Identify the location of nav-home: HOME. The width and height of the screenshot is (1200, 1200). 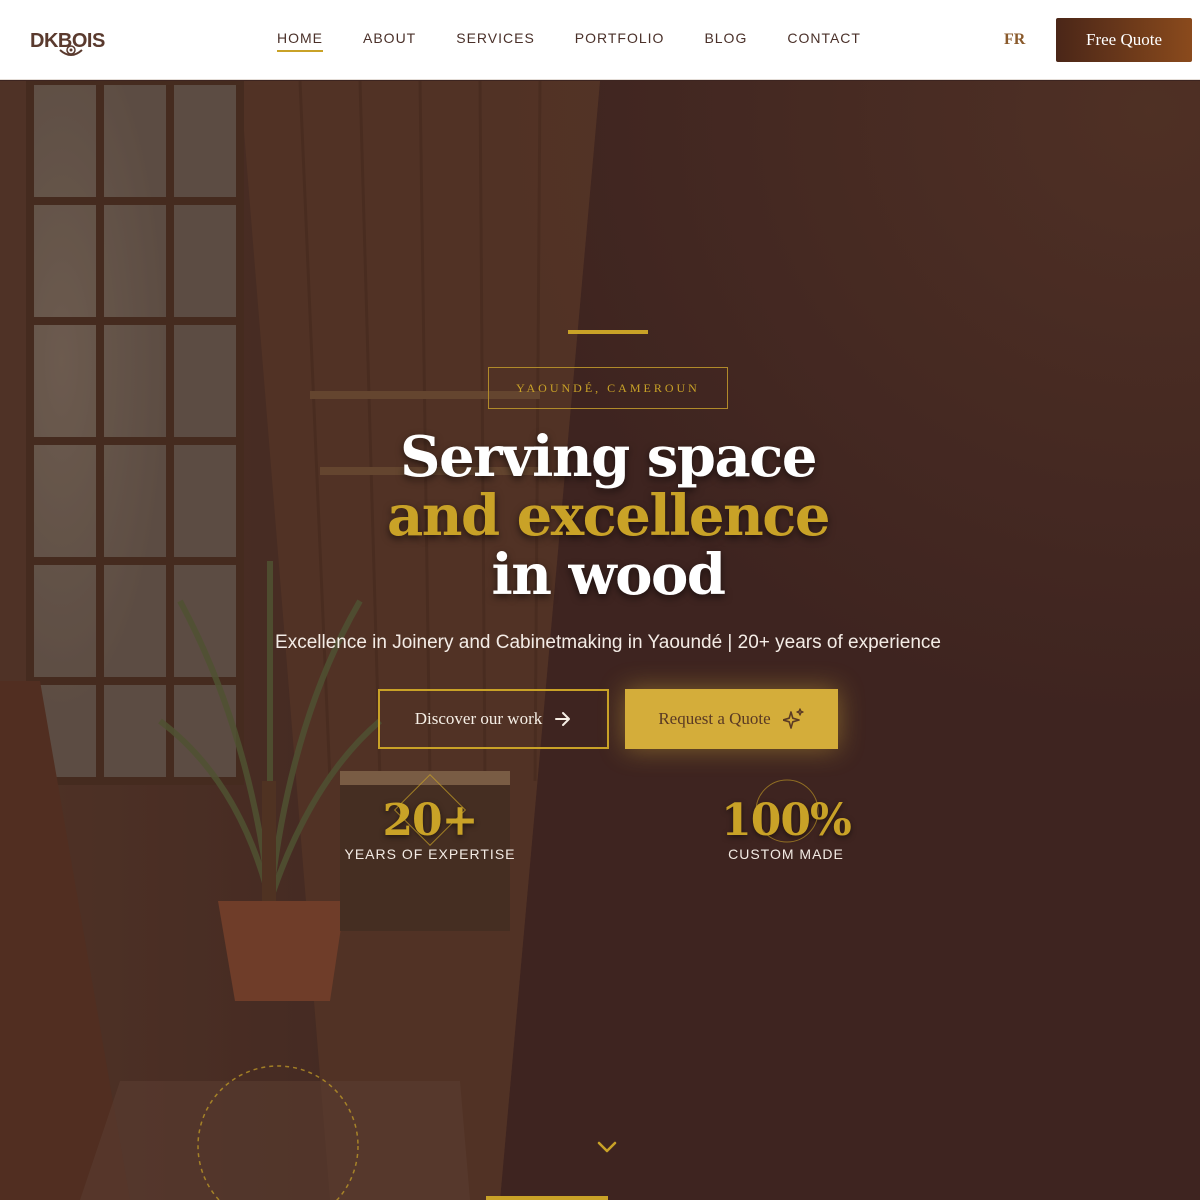
(300, 41).